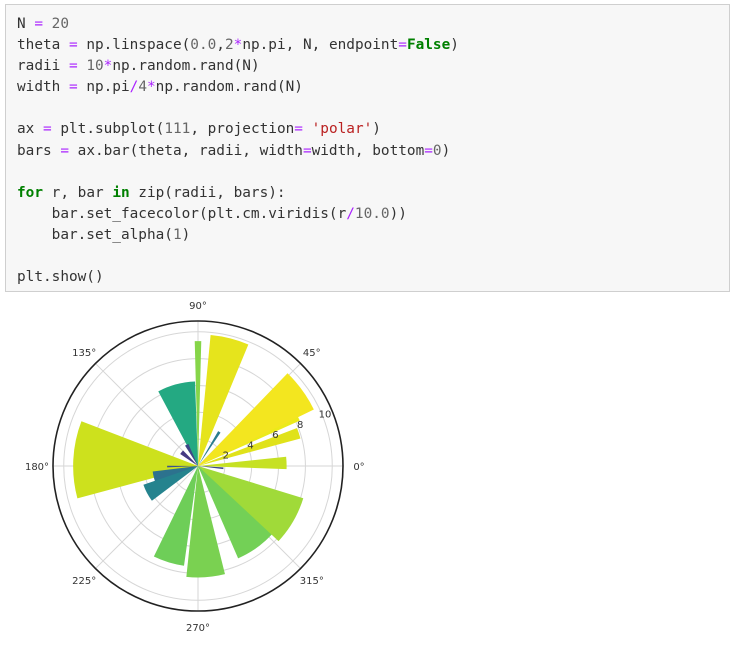  I want to click on code-line: radii = 10*np.random.rand(N), so click(238, 66).